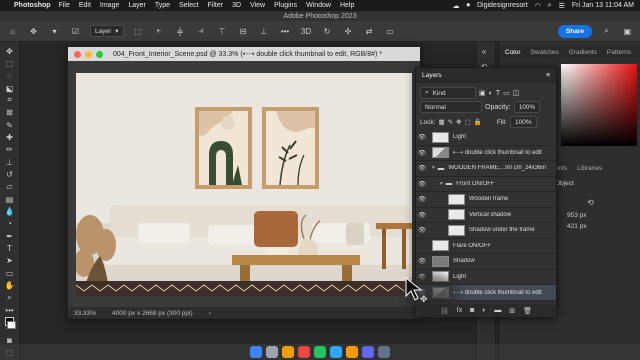 The width and height of the screenshot is (640, 360). What do you see at coordinates (216, 5) in the screenshot?
I see `menu-filter: Filter` at bounding box center [216, 5].